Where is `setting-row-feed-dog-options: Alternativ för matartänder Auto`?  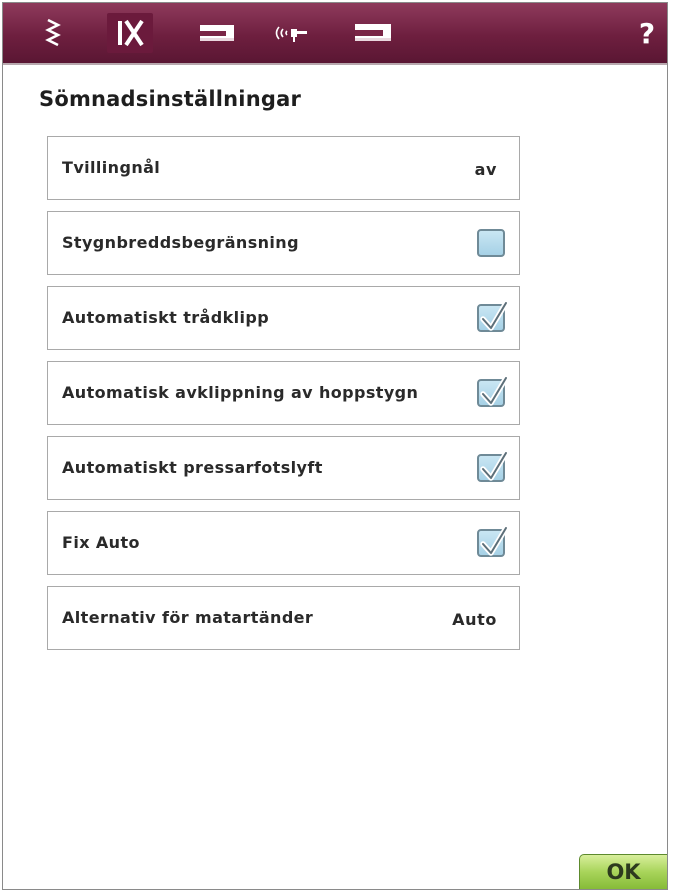 setting-row-feed-dog-options: Alternativ för matartänder Auto is located at coordinates (283, 618).